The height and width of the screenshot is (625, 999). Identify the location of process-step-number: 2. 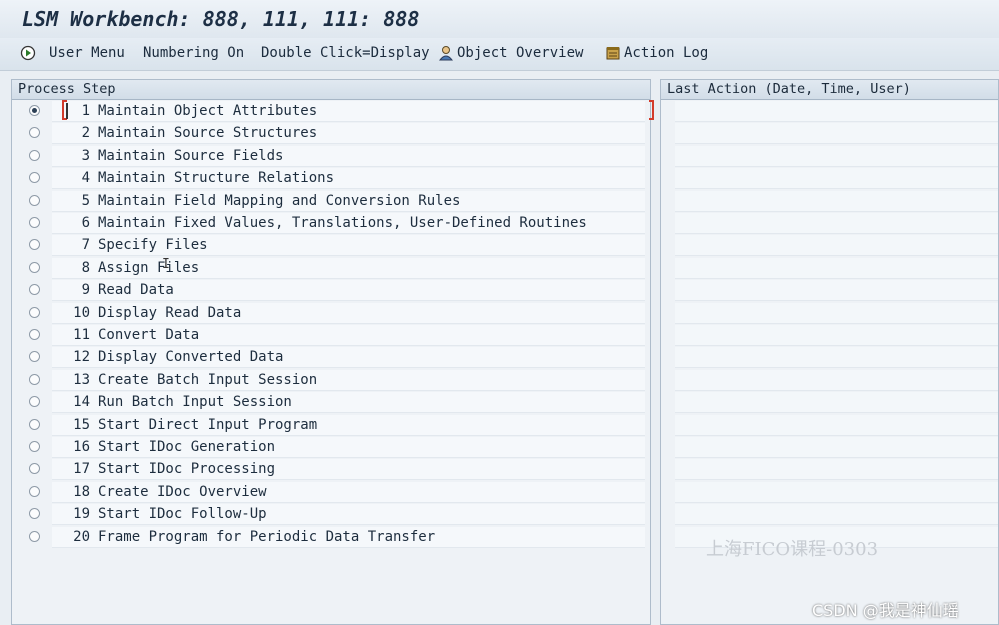
(85, 133).